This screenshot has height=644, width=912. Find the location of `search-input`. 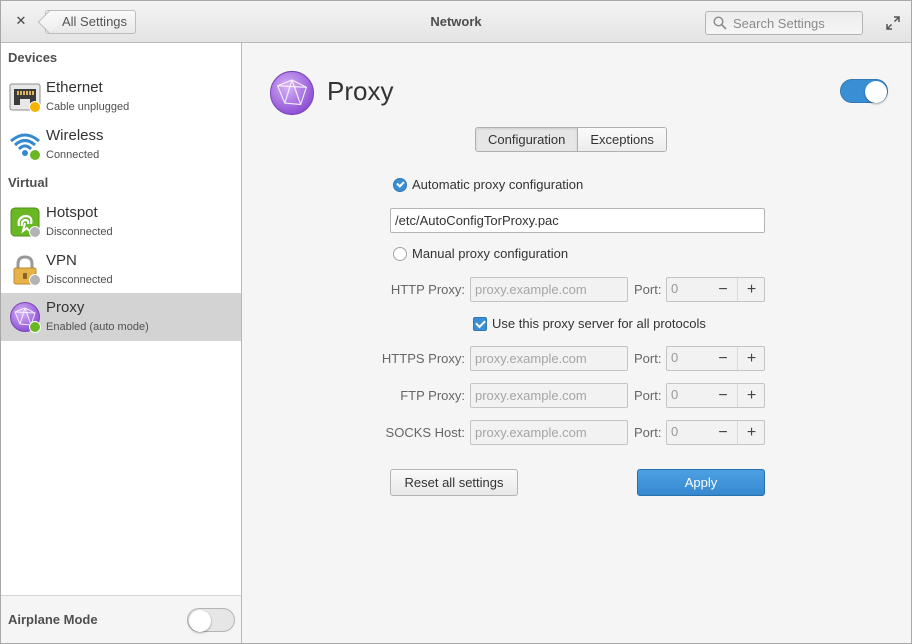

search-input is located at coordinates (796, 23).